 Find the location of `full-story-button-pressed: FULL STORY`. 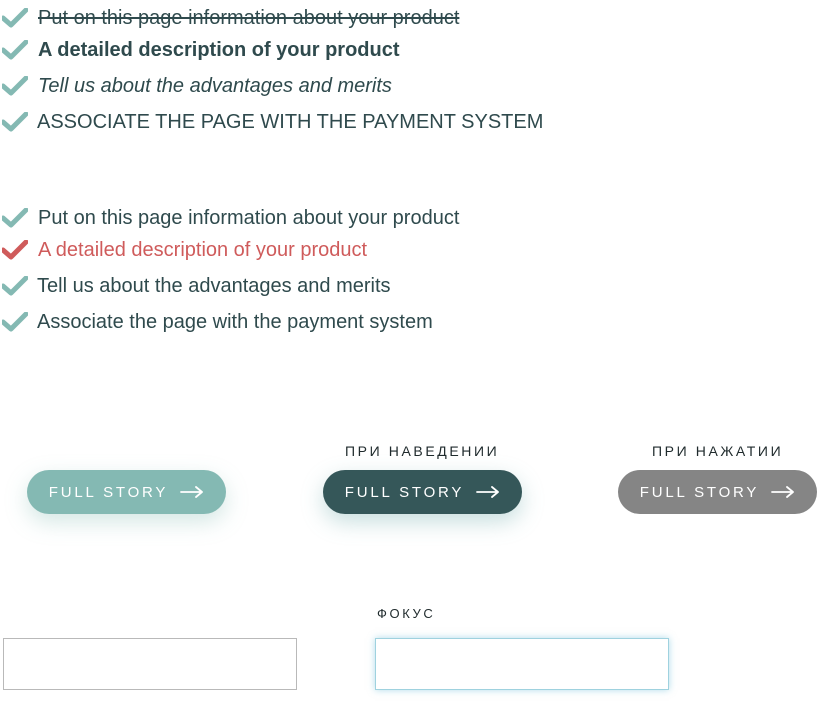

full-story-button-pressed: FULL STORY is located at coordinates (717, 492).